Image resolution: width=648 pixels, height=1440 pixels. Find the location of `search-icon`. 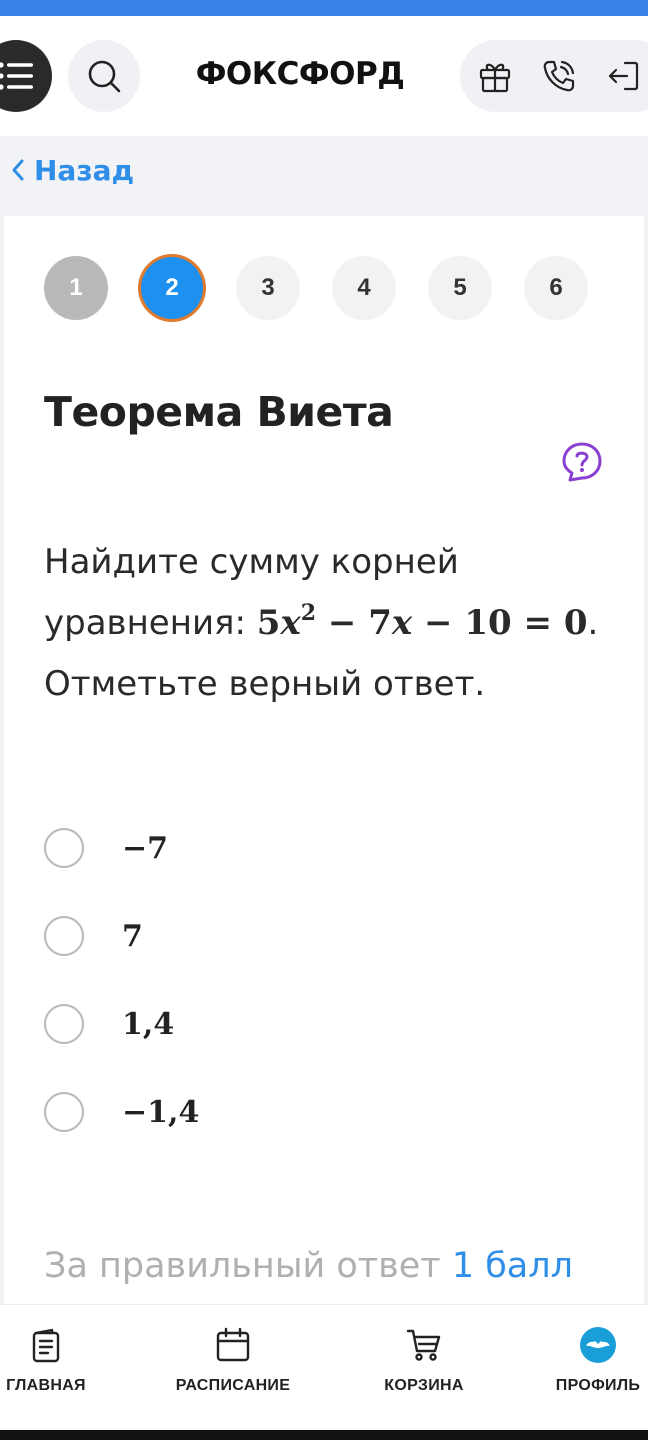

search-icon is located at coordinates (104, 76).